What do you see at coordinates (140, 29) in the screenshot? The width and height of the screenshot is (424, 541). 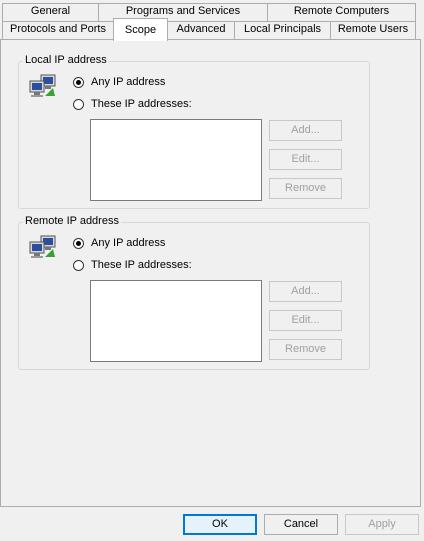 I see `tab-scope: Scope` at bounding box center [140, 29].